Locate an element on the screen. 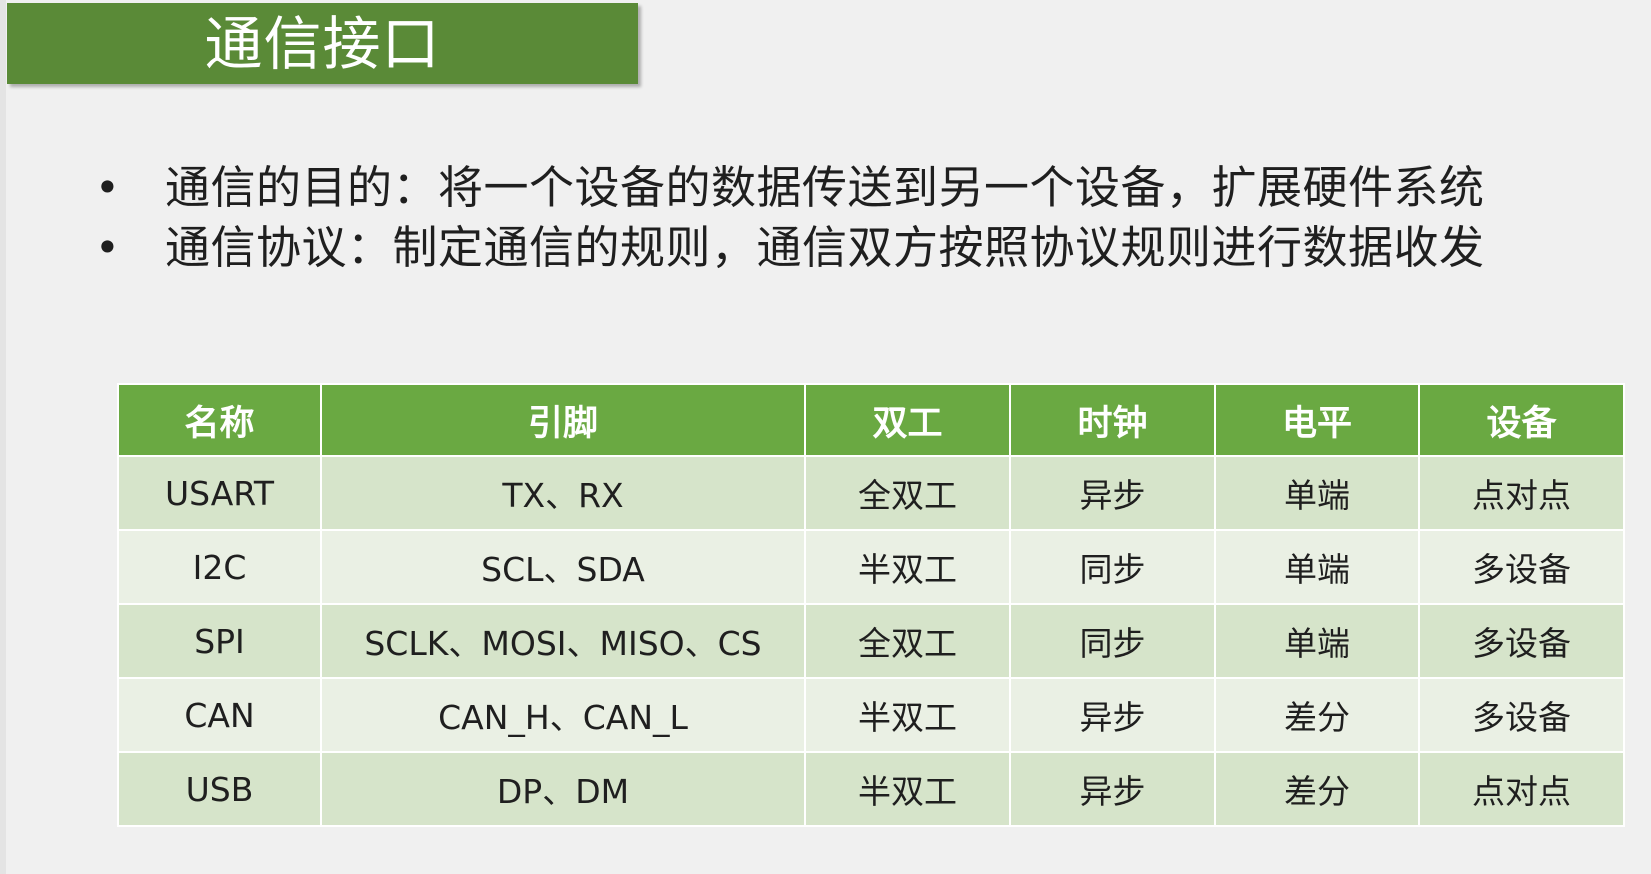 The height and width of the screenshot is (874, 1651). table-cell-name: USB is located at coordinates (219, 789).